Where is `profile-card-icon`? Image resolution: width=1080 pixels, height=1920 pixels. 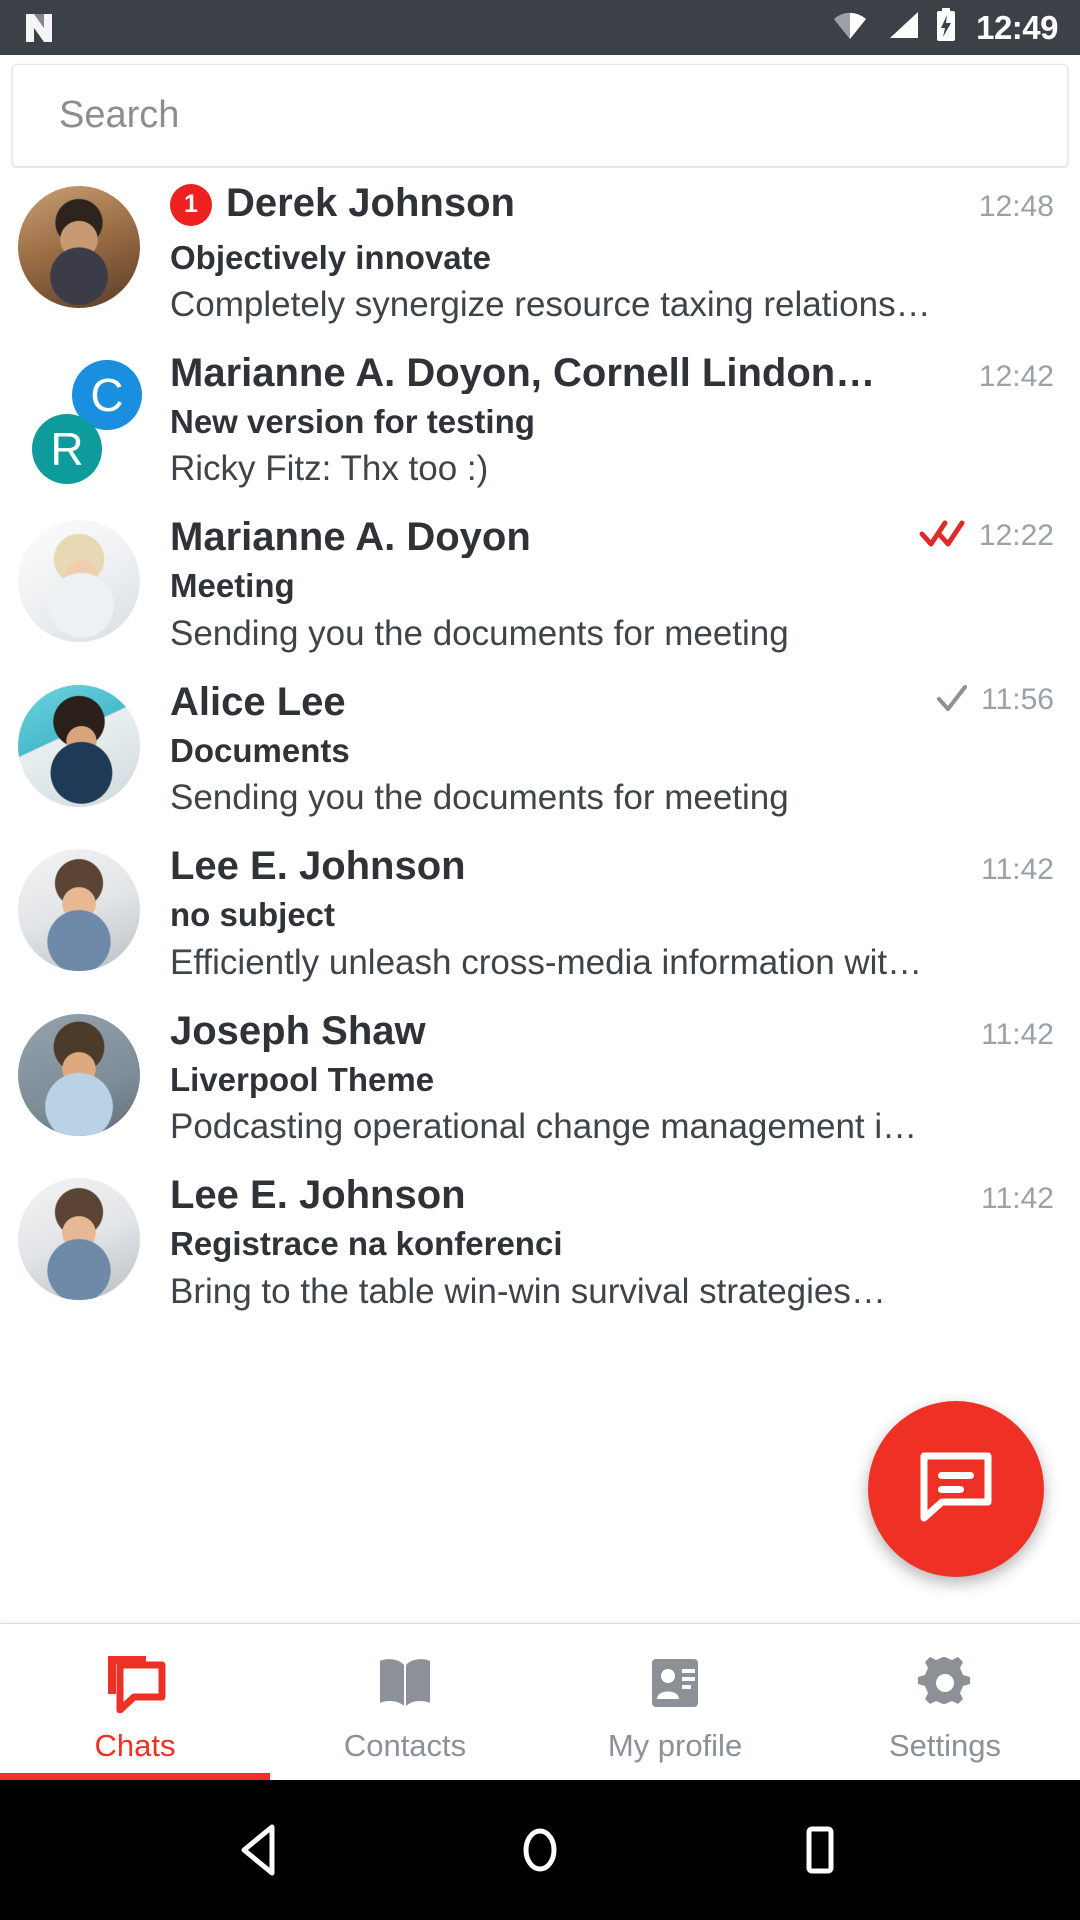
profile-card-icon is located at coordinates (675, 1685).